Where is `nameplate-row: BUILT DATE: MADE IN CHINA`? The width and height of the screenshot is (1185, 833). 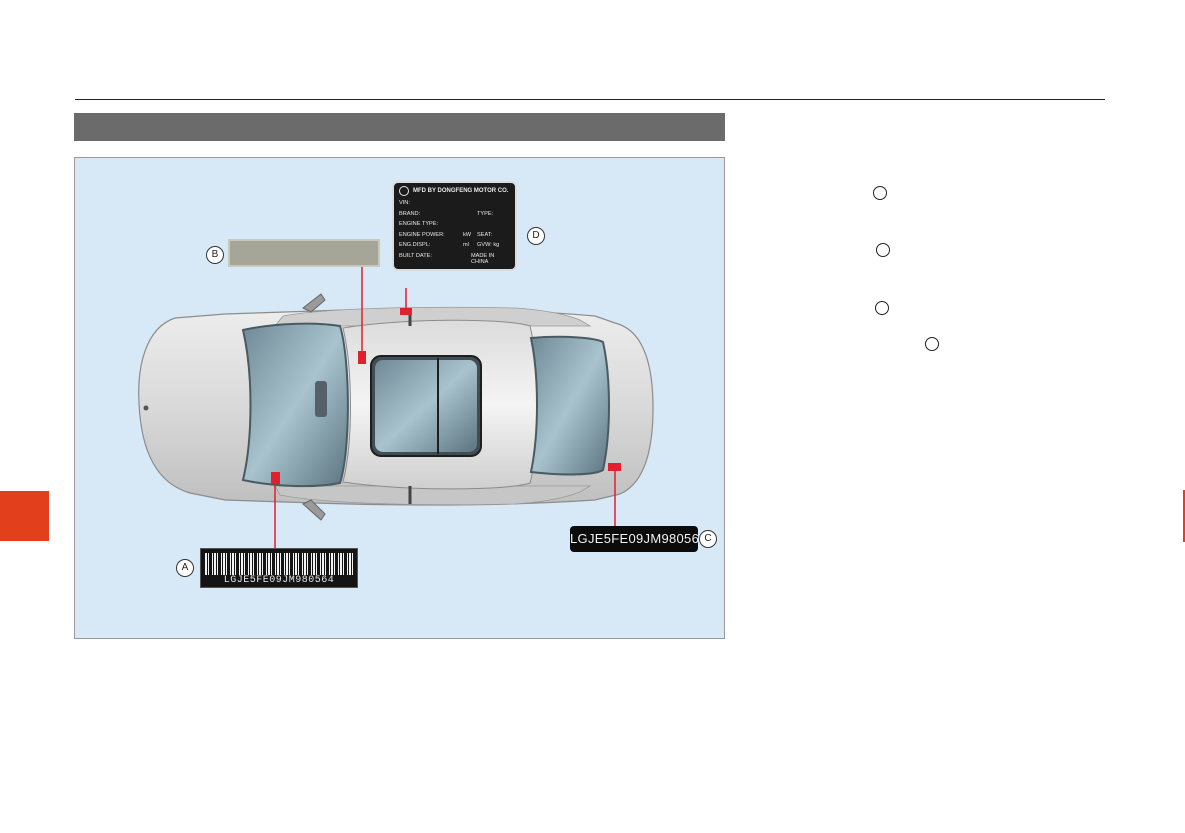
nameplate-row: BUILT DATE: MADE IN CHINA is located at coordinates (447, 258).